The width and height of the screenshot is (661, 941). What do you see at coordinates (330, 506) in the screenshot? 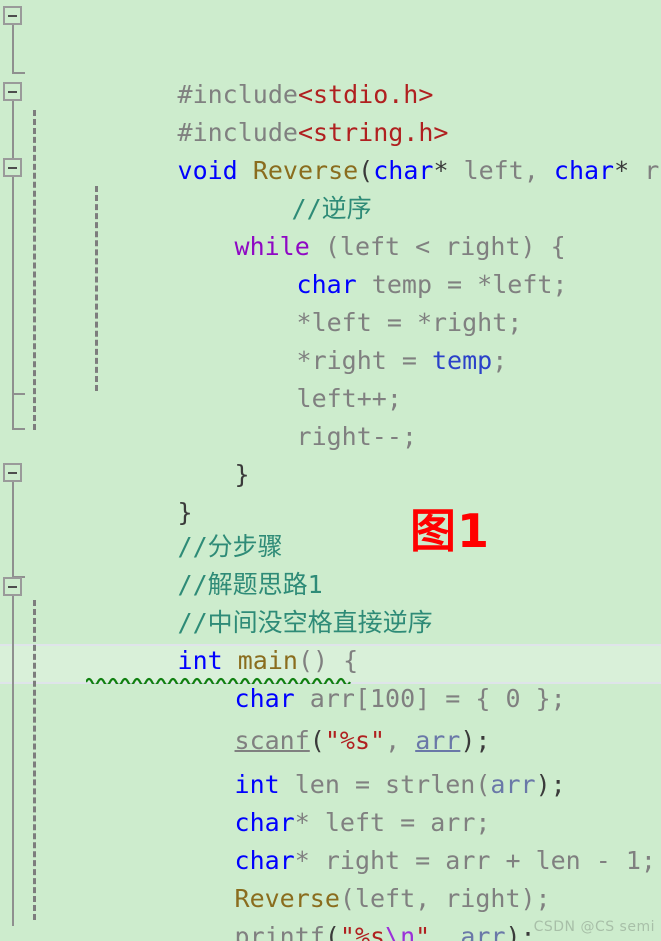
I see `code-line-13: //分步骤` at bounding box center [330, 506].